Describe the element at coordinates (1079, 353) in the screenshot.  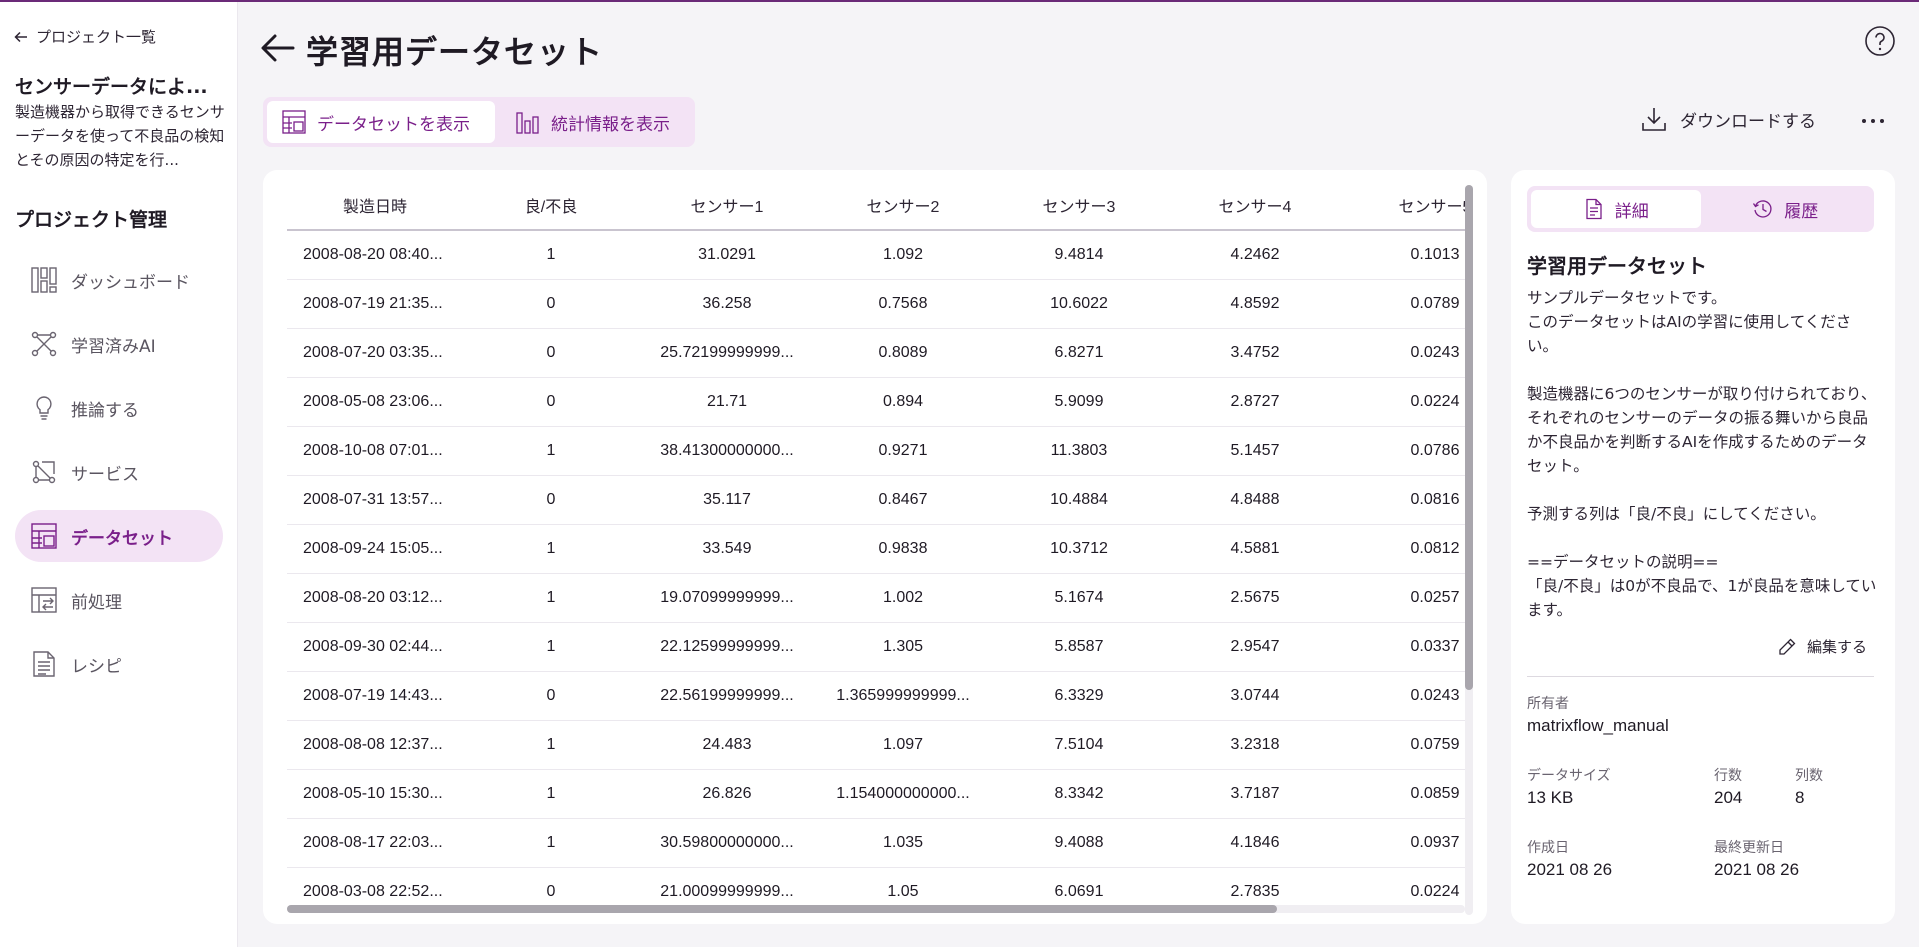
I see `table-cell: 6.8271` at that location.